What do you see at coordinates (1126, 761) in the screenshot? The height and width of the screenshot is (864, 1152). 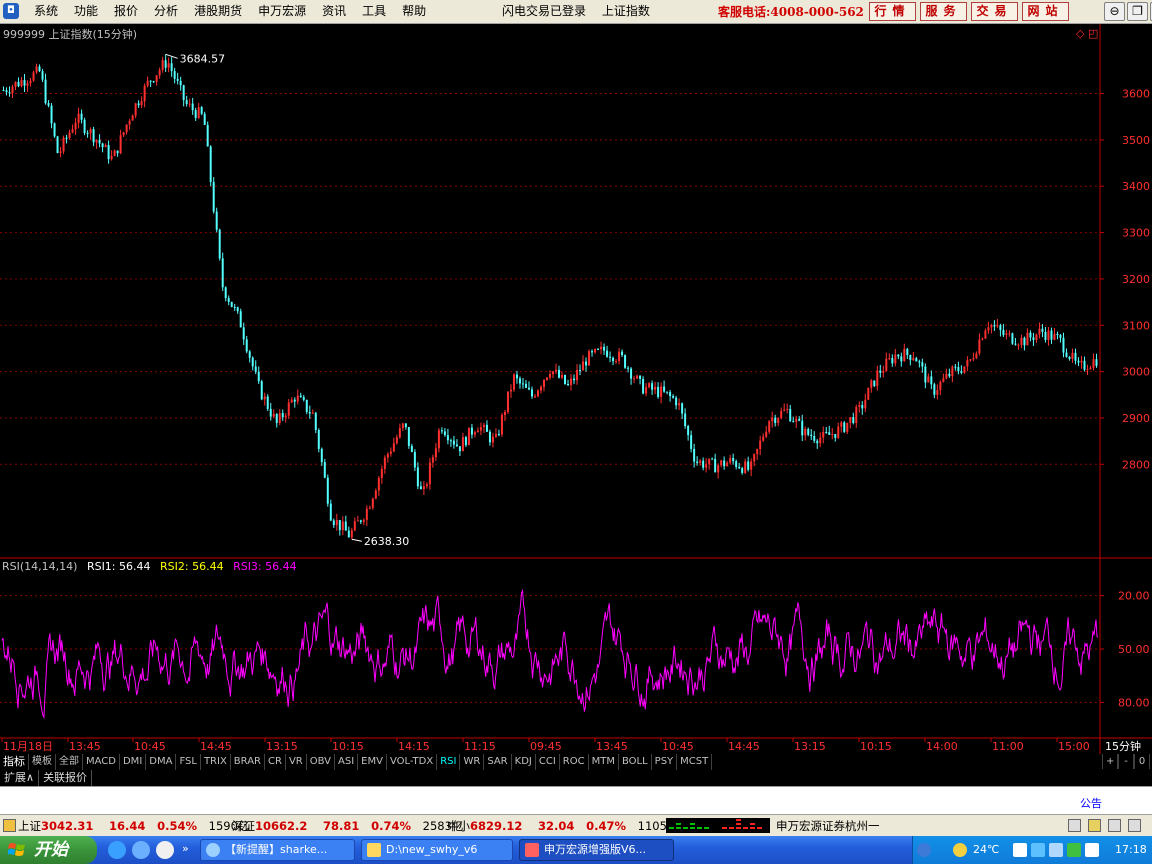 I see `remove-panel-button: -` at bounding box center [1126, 761].